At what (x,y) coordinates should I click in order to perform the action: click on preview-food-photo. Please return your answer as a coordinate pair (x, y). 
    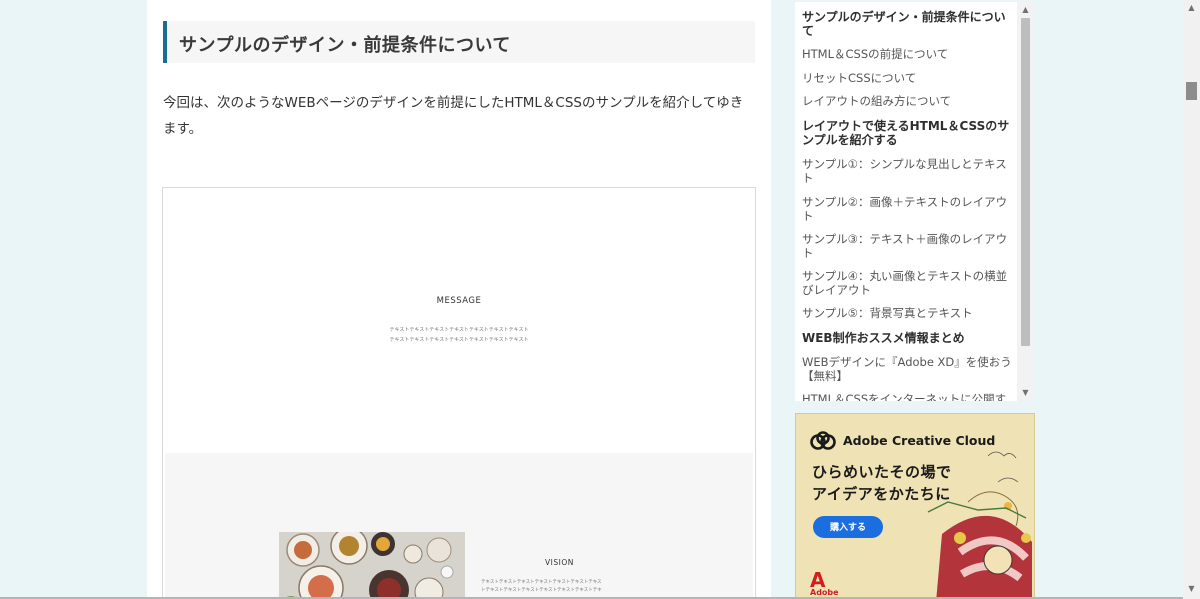
    Looking at the image, I should click on (372, 565).